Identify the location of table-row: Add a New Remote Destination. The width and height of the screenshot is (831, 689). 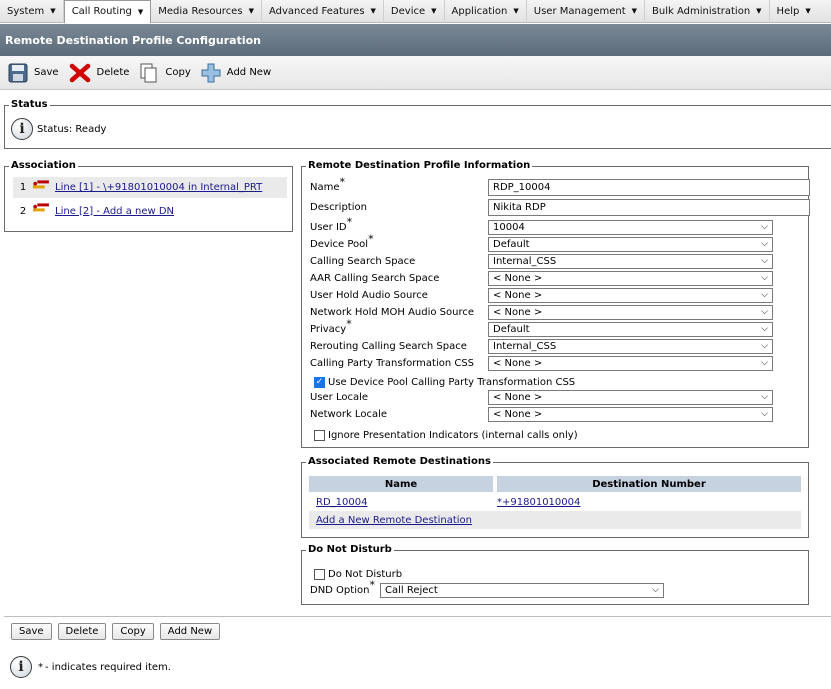
(555, 520).